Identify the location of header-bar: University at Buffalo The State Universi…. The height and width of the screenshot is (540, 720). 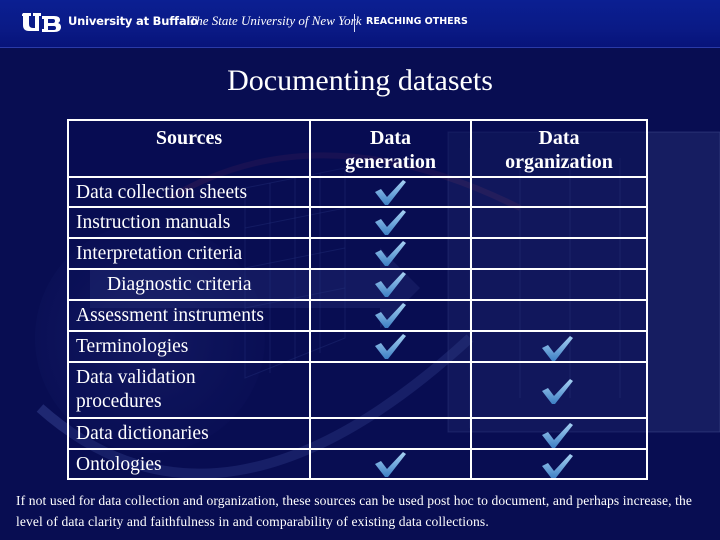
(360, 24).